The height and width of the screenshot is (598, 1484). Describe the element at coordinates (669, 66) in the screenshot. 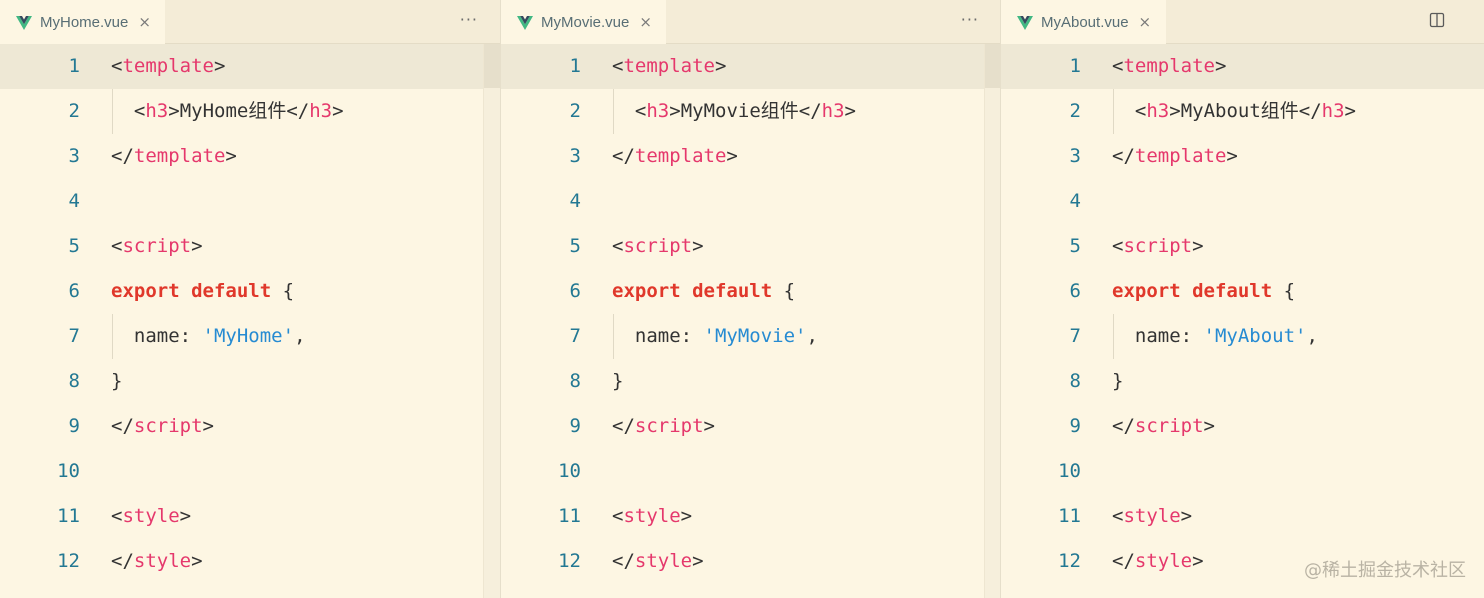

I see `code-text: <template>` at that location.